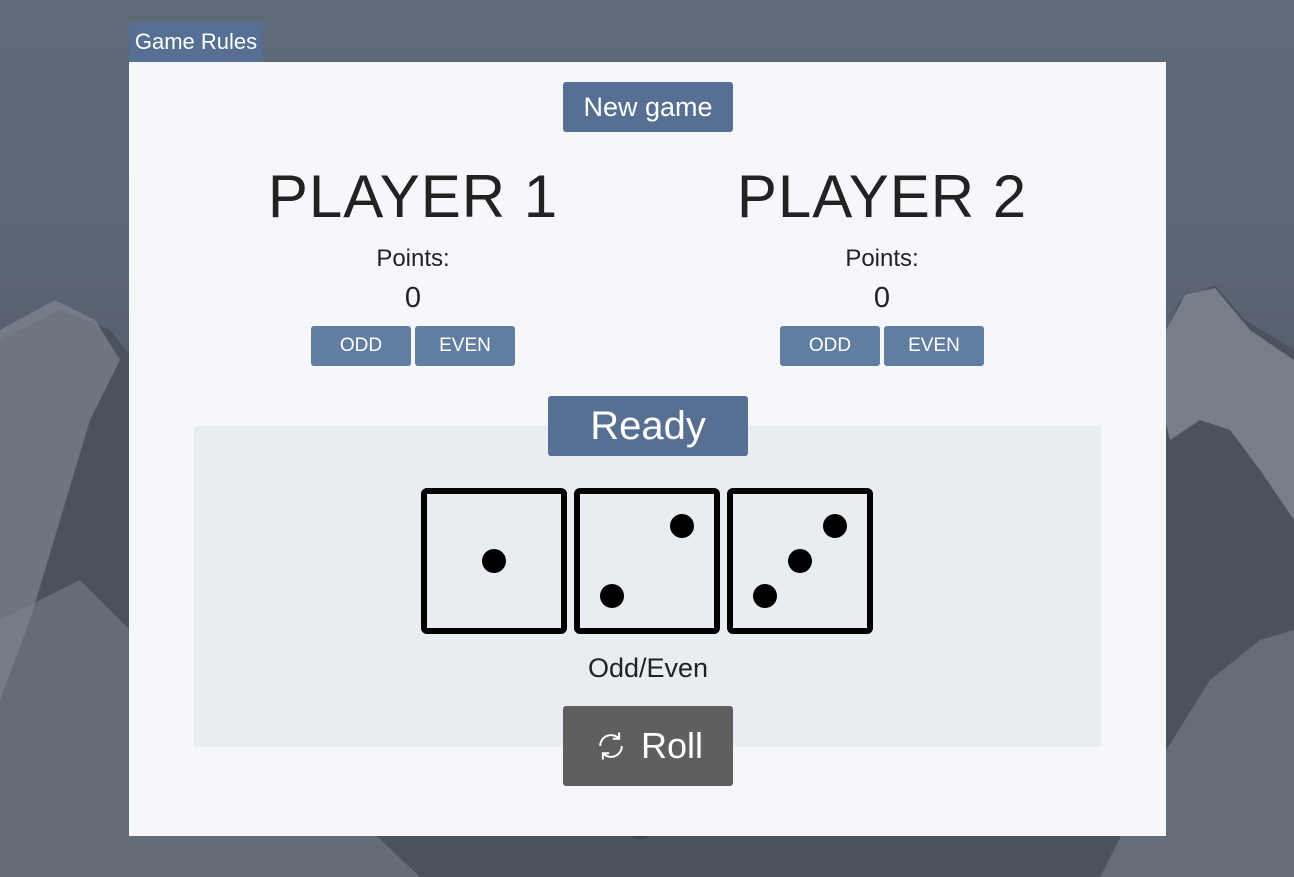 Image resolution: width=1294 pixels, height=877 pixels. What do you see at coordinates (882, 196) in the screenshot?
I see `player-name: PLAYER 2` at bounding box center [882, 196].